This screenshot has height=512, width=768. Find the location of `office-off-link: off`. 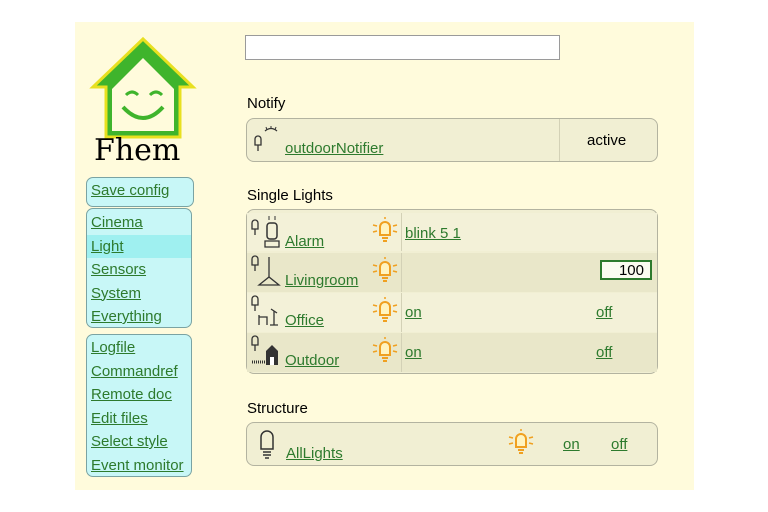

office-off-link: off is located at coordinates (604, 312).